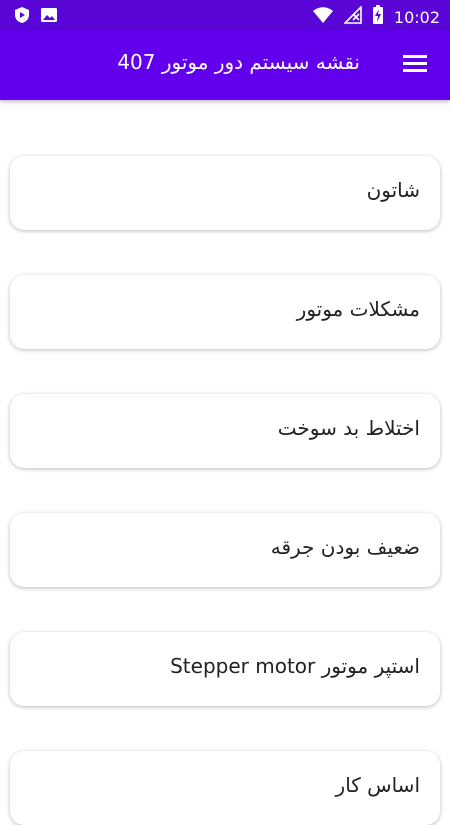  I want to click on no-signal-icon, so click(352, 16).